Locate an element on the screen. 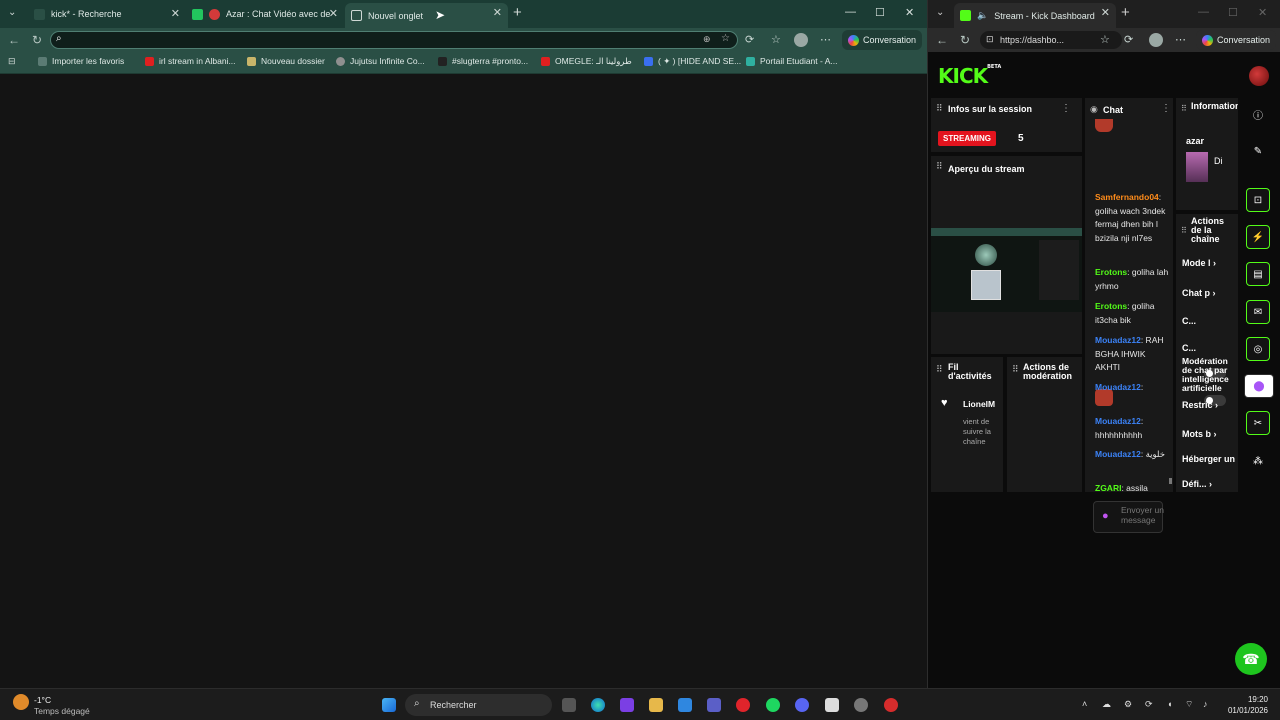 This screenshot has height=720, width=1280. teams-icon is located at coordinates (714, 705).